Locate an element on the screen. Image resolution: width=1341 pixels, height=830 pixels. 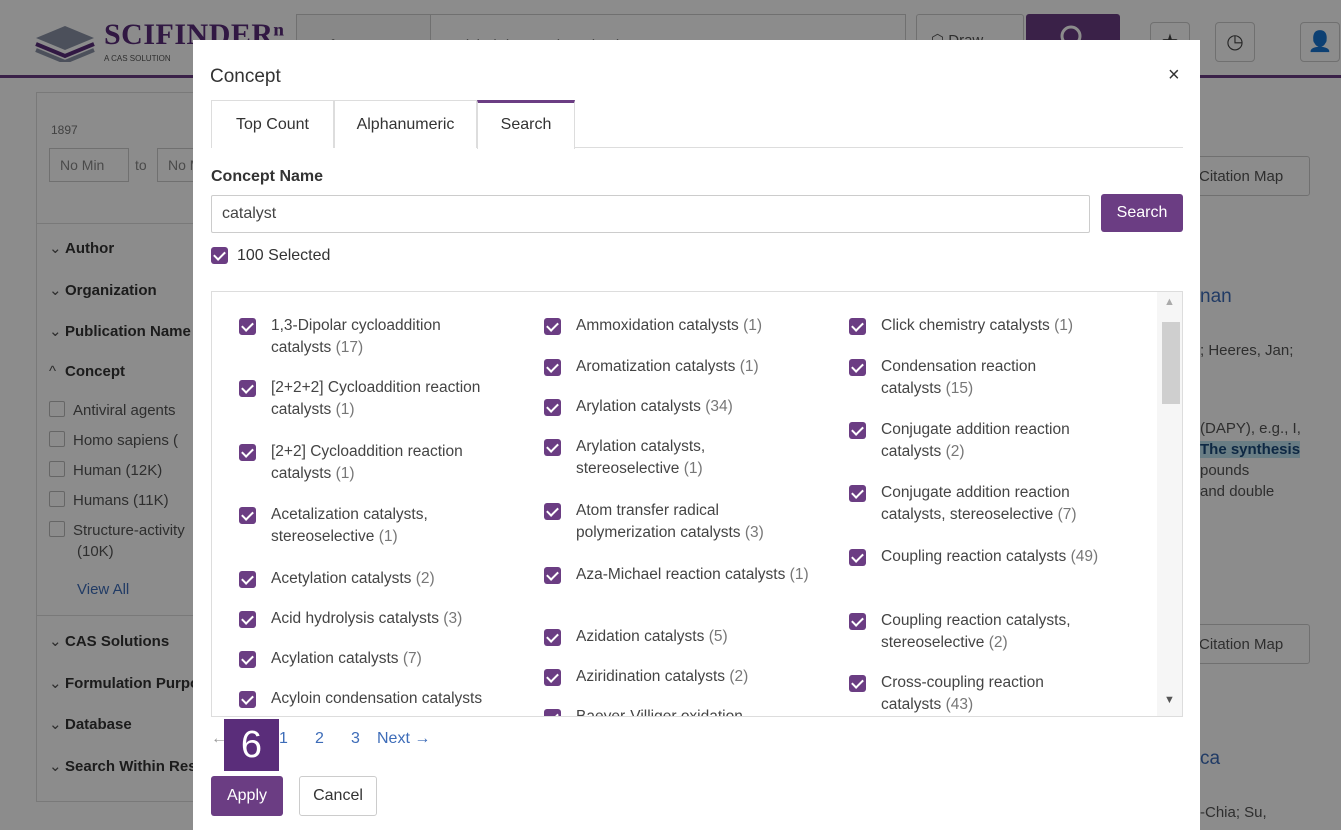
option-name: Aziridination catalysts is located at coordinates (651, 676).